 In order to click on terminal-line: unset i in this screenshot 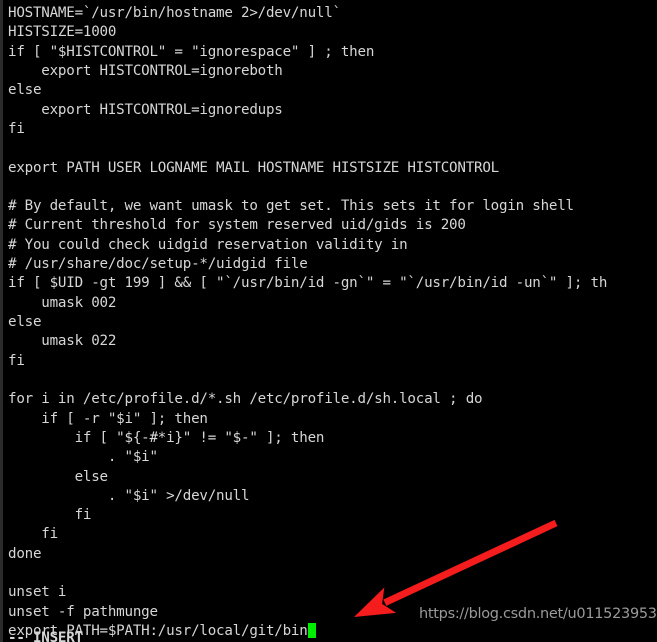, I will do `click(37, 592)`.